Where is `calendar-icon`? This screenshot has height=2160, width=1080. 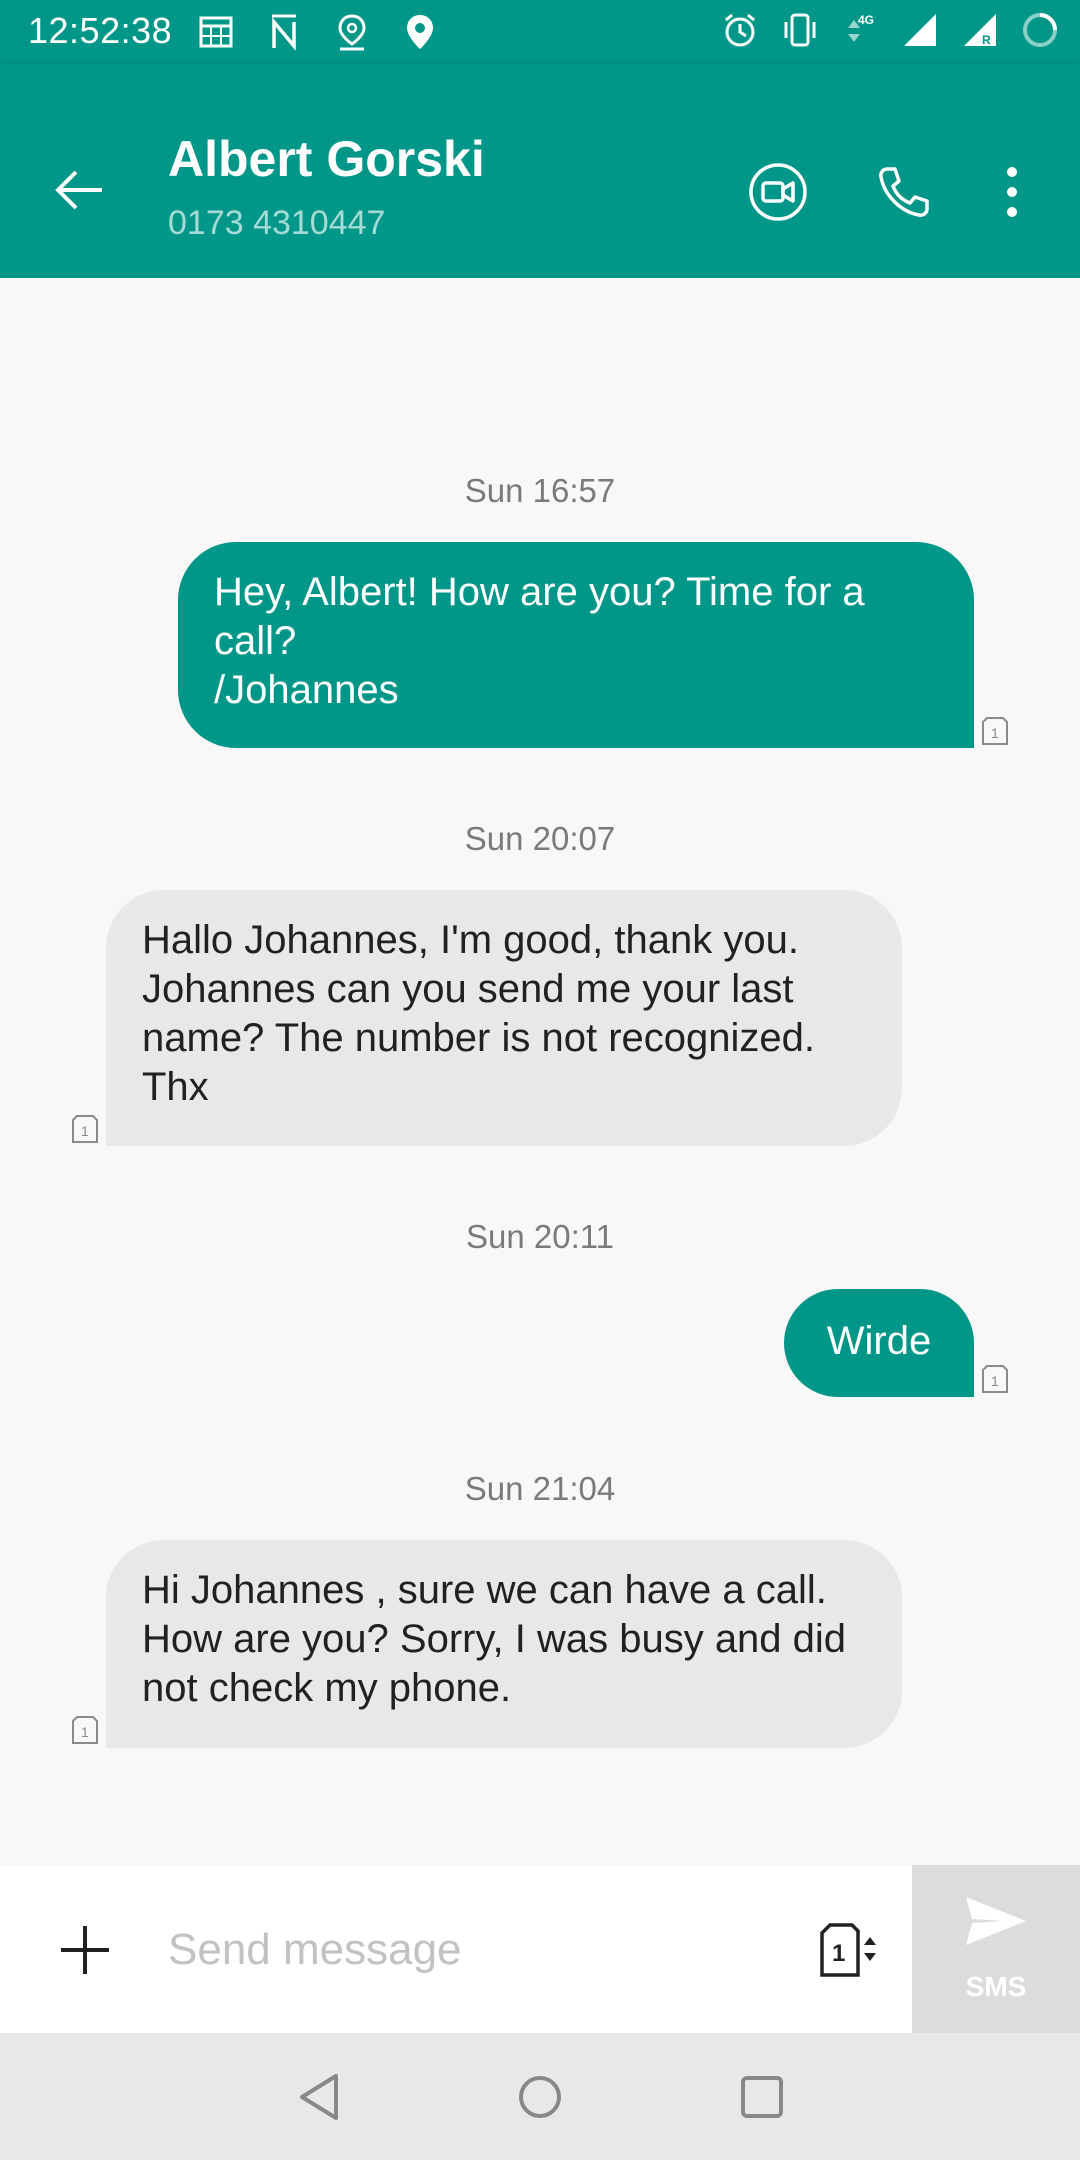
calendar-icon is located at coordinates (216, 32).